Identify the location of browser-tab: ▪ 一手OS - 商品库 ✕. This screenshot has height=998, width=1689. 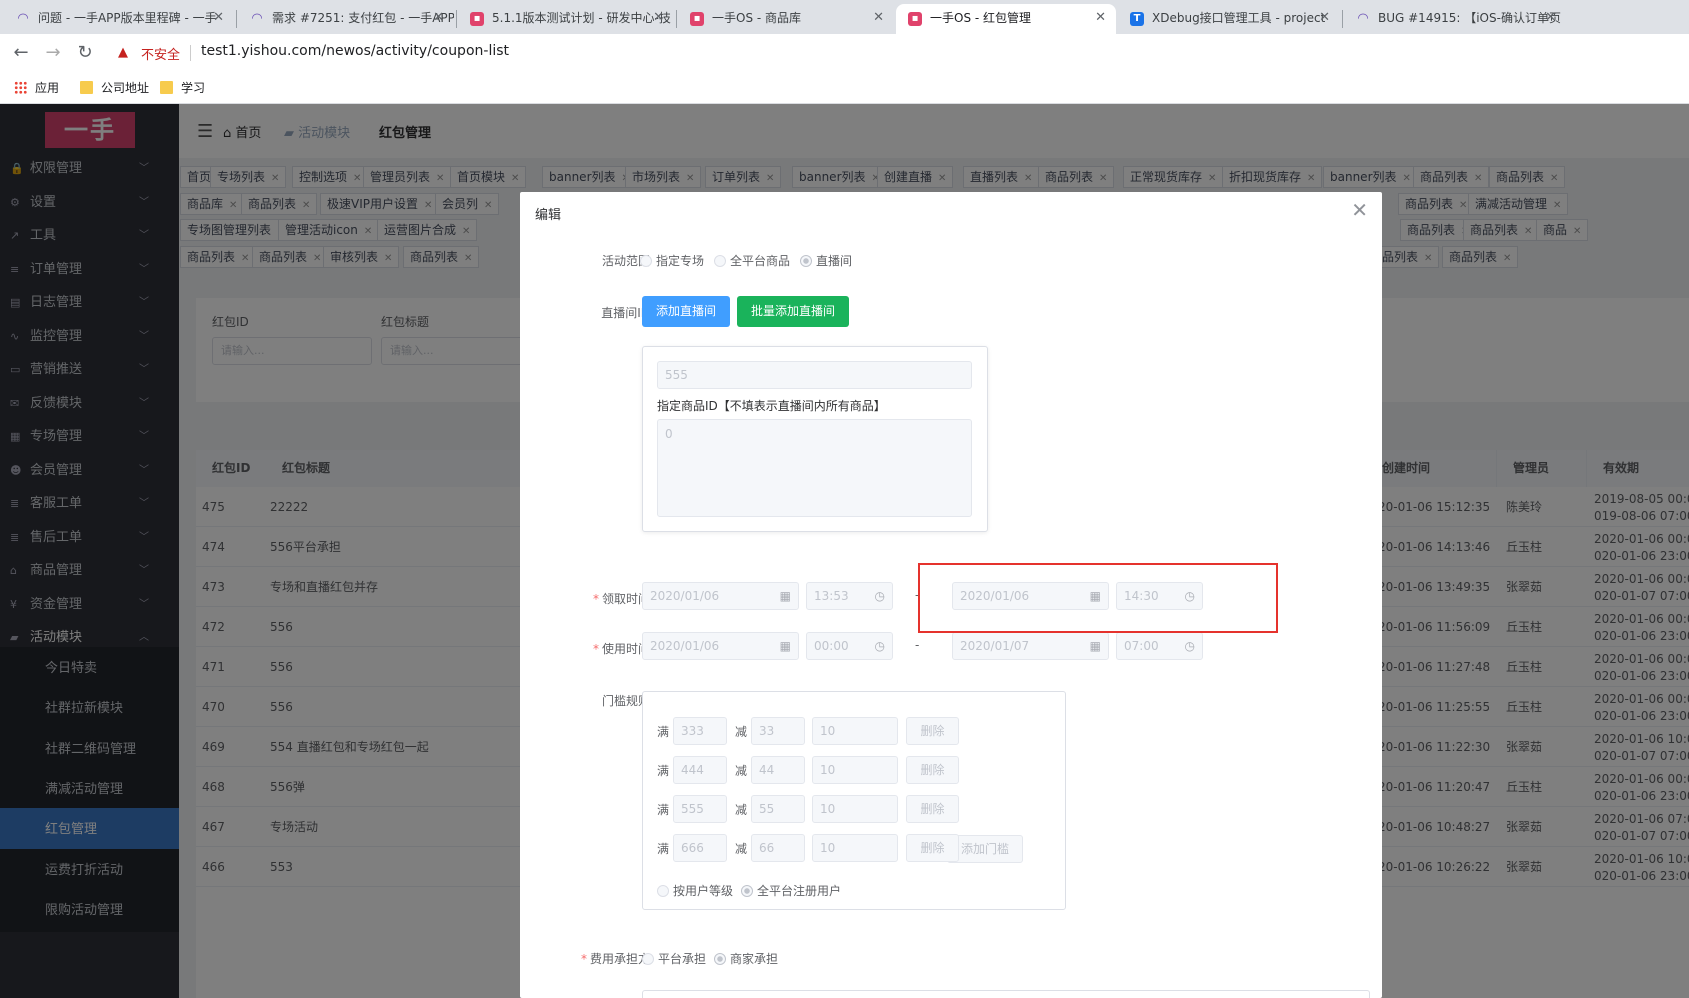
(786, 19).